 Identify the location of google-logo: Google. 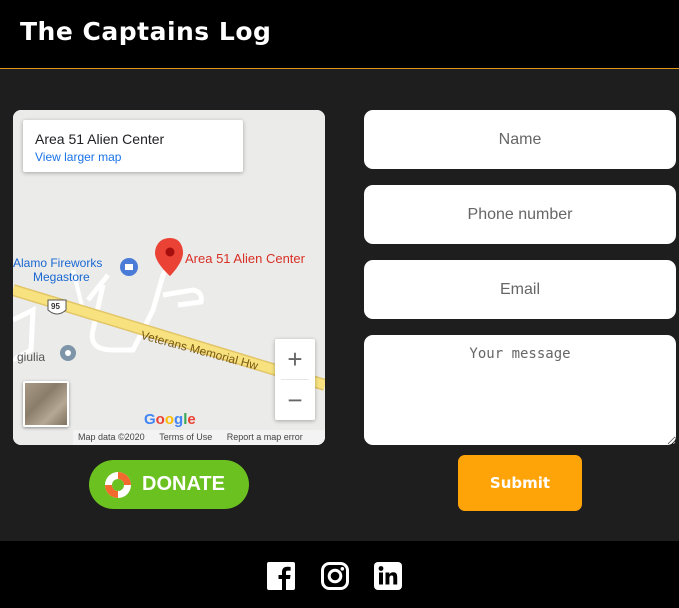
(170, 419).